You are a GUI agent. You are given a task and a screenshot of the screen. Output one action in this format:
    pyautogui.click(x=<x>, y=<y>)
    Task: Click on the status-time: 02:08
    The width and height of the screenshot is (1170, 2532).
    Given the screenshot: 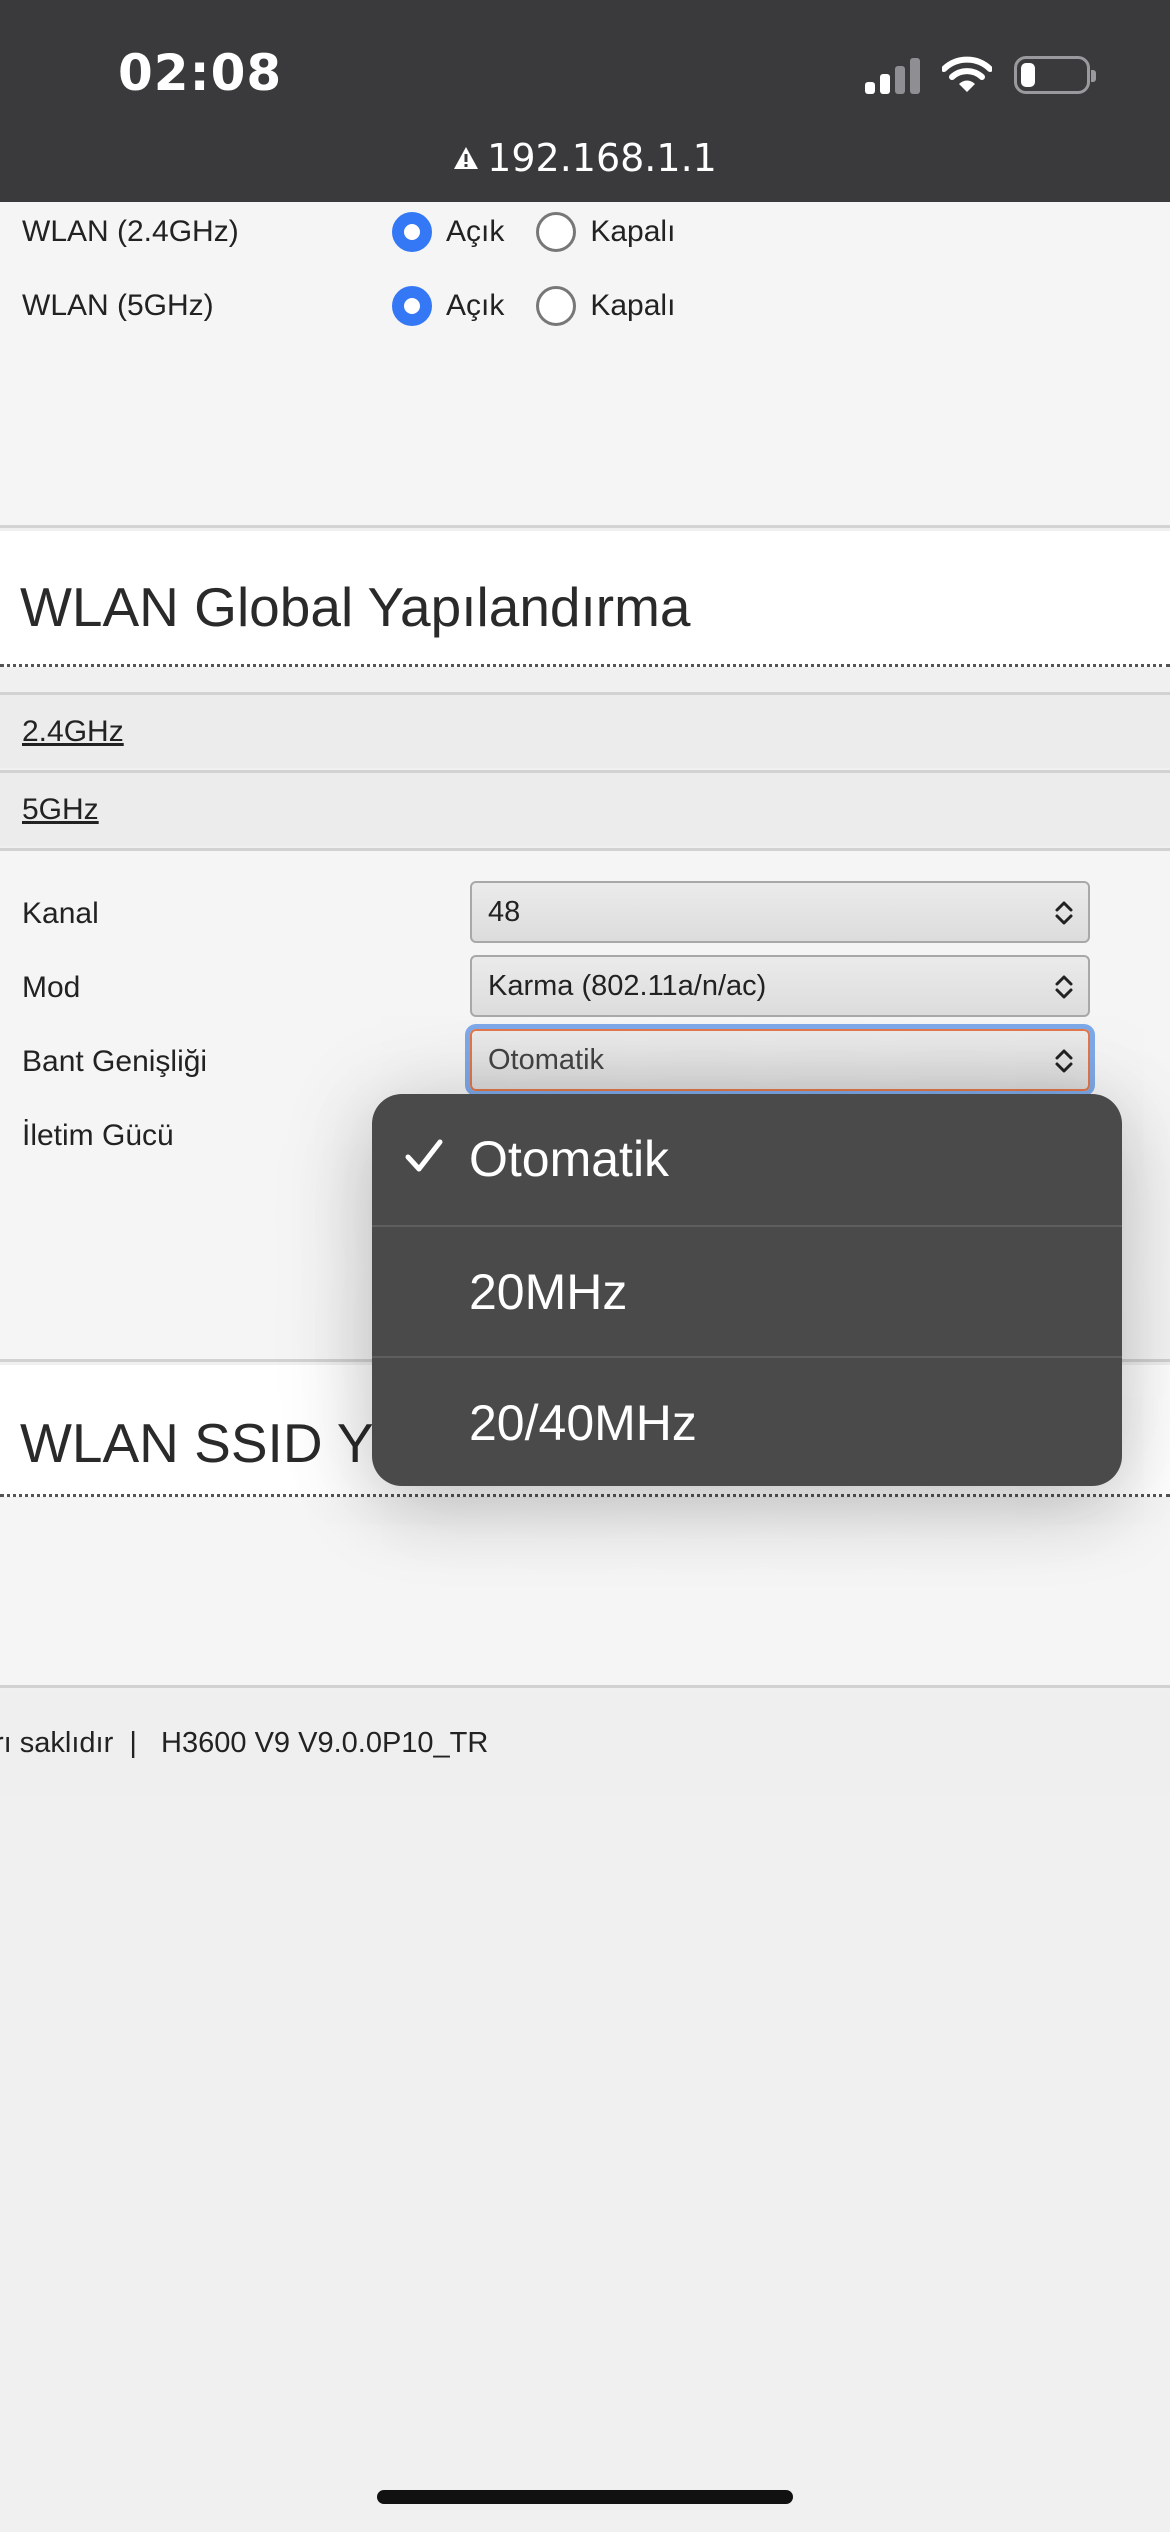 What is the action you would take?
    pyautogui.click(x=200, y=73)
    